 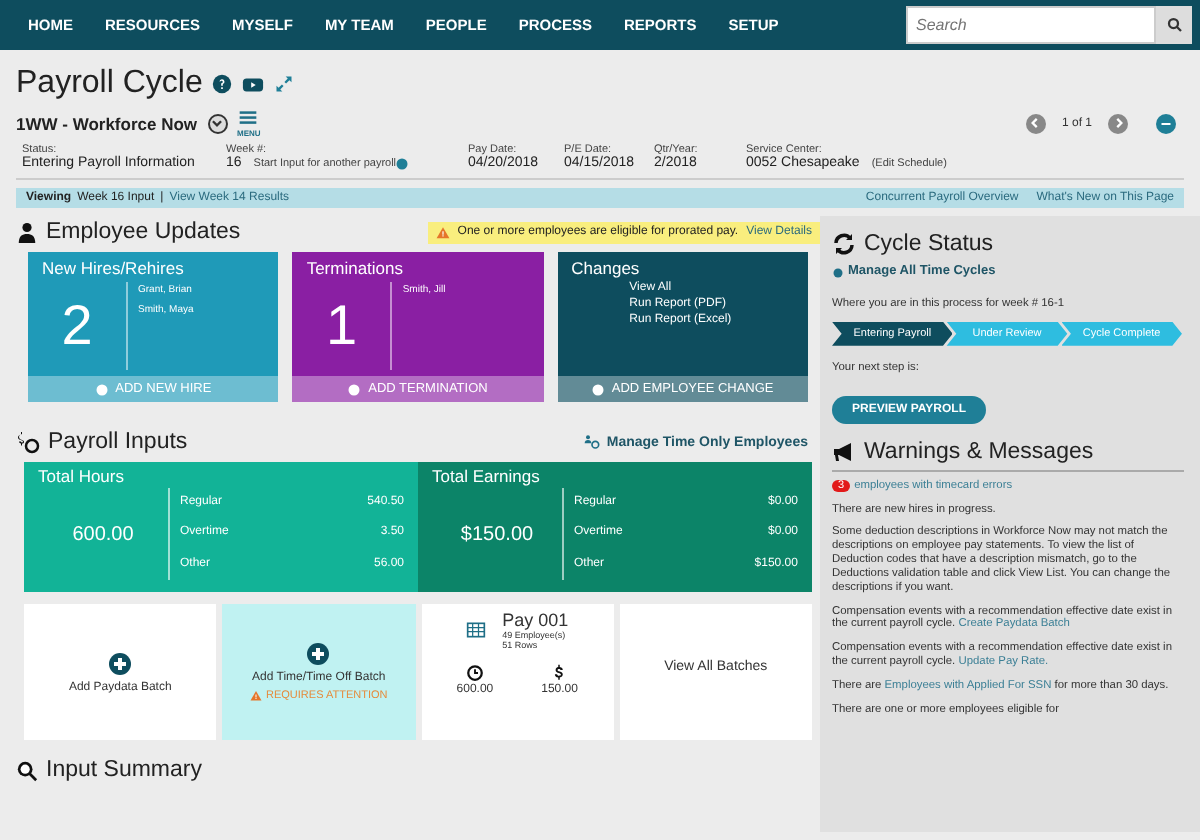 What do you see at coordinates (535, 620) in the screenshot?
I see `batch-name: Pay 001` at bounding box center [535, 620].